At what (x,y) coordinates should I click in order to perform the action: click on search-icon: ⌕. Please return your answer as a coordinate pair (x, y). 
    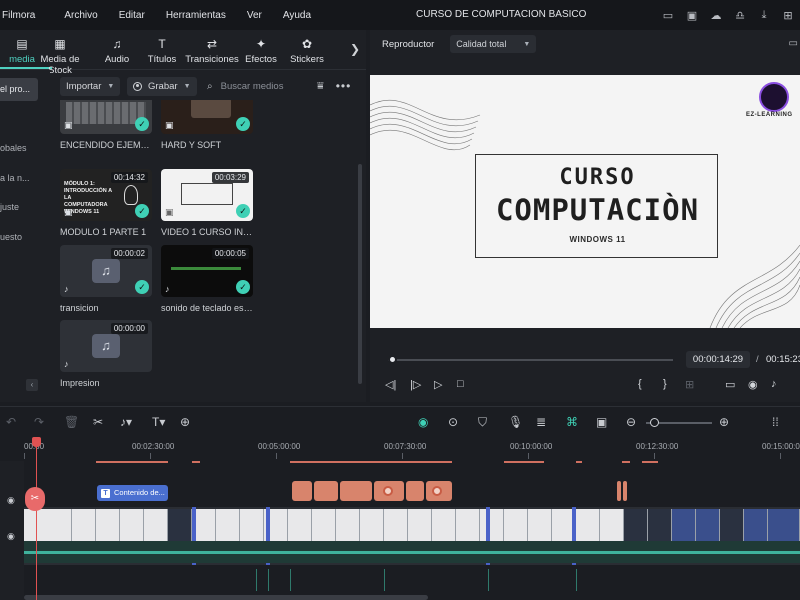
    Looking at the image, I should click on (210, 86).